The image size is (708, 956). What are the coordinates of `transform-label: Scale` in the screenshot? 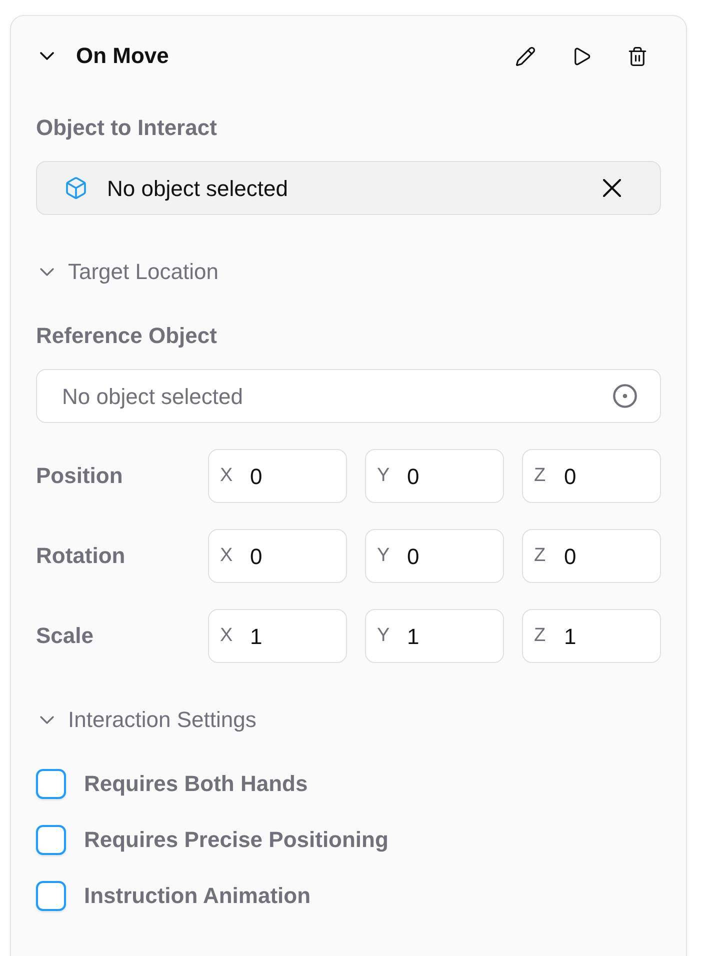 It's located at (65, 636).